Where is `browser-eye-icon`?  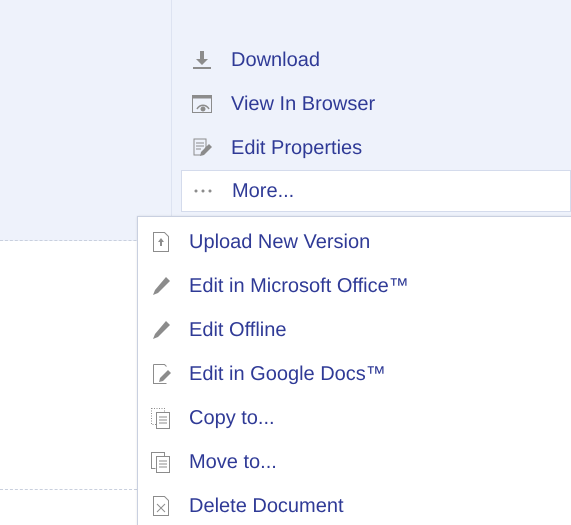
browser-eye-icon is located at coordinates (202, 104).